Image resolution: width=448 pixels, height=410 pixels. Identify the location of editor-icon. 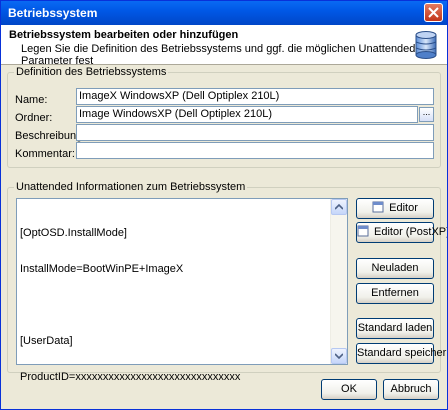
(378, 207).